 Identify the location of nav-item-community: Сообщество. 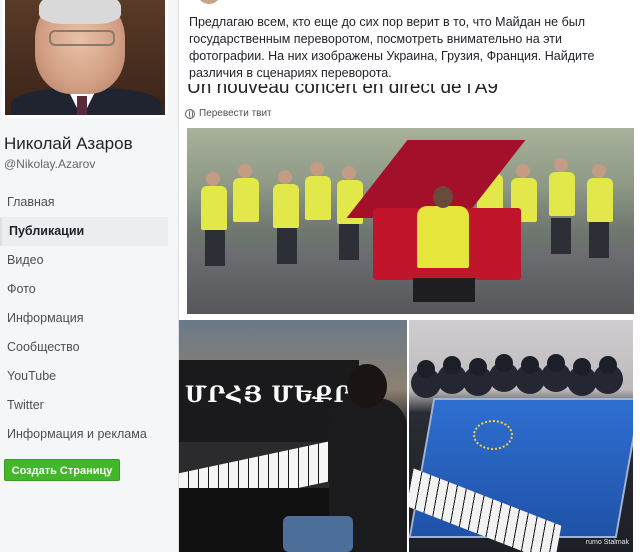
(84, 347).